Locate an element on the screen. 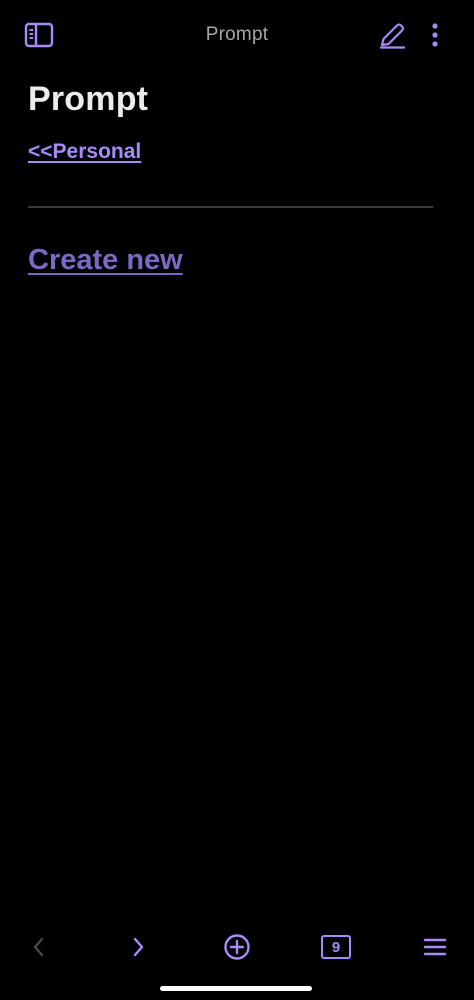 This screenshot has width=474, height=1000. menu-icon is located at coordinates (435, 947).